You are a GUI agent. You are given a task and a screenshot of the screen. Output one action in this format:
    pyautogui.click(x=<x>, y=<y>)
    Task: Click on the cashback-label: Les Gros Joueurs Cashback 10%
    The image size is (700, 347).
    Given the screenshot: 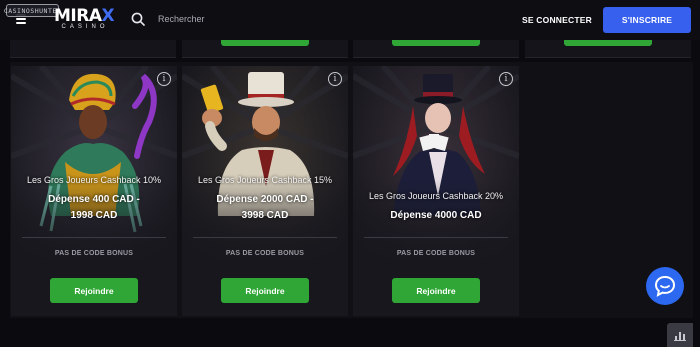 What is the action you would take?
    pyautogui.click(x=94, y=180)
    